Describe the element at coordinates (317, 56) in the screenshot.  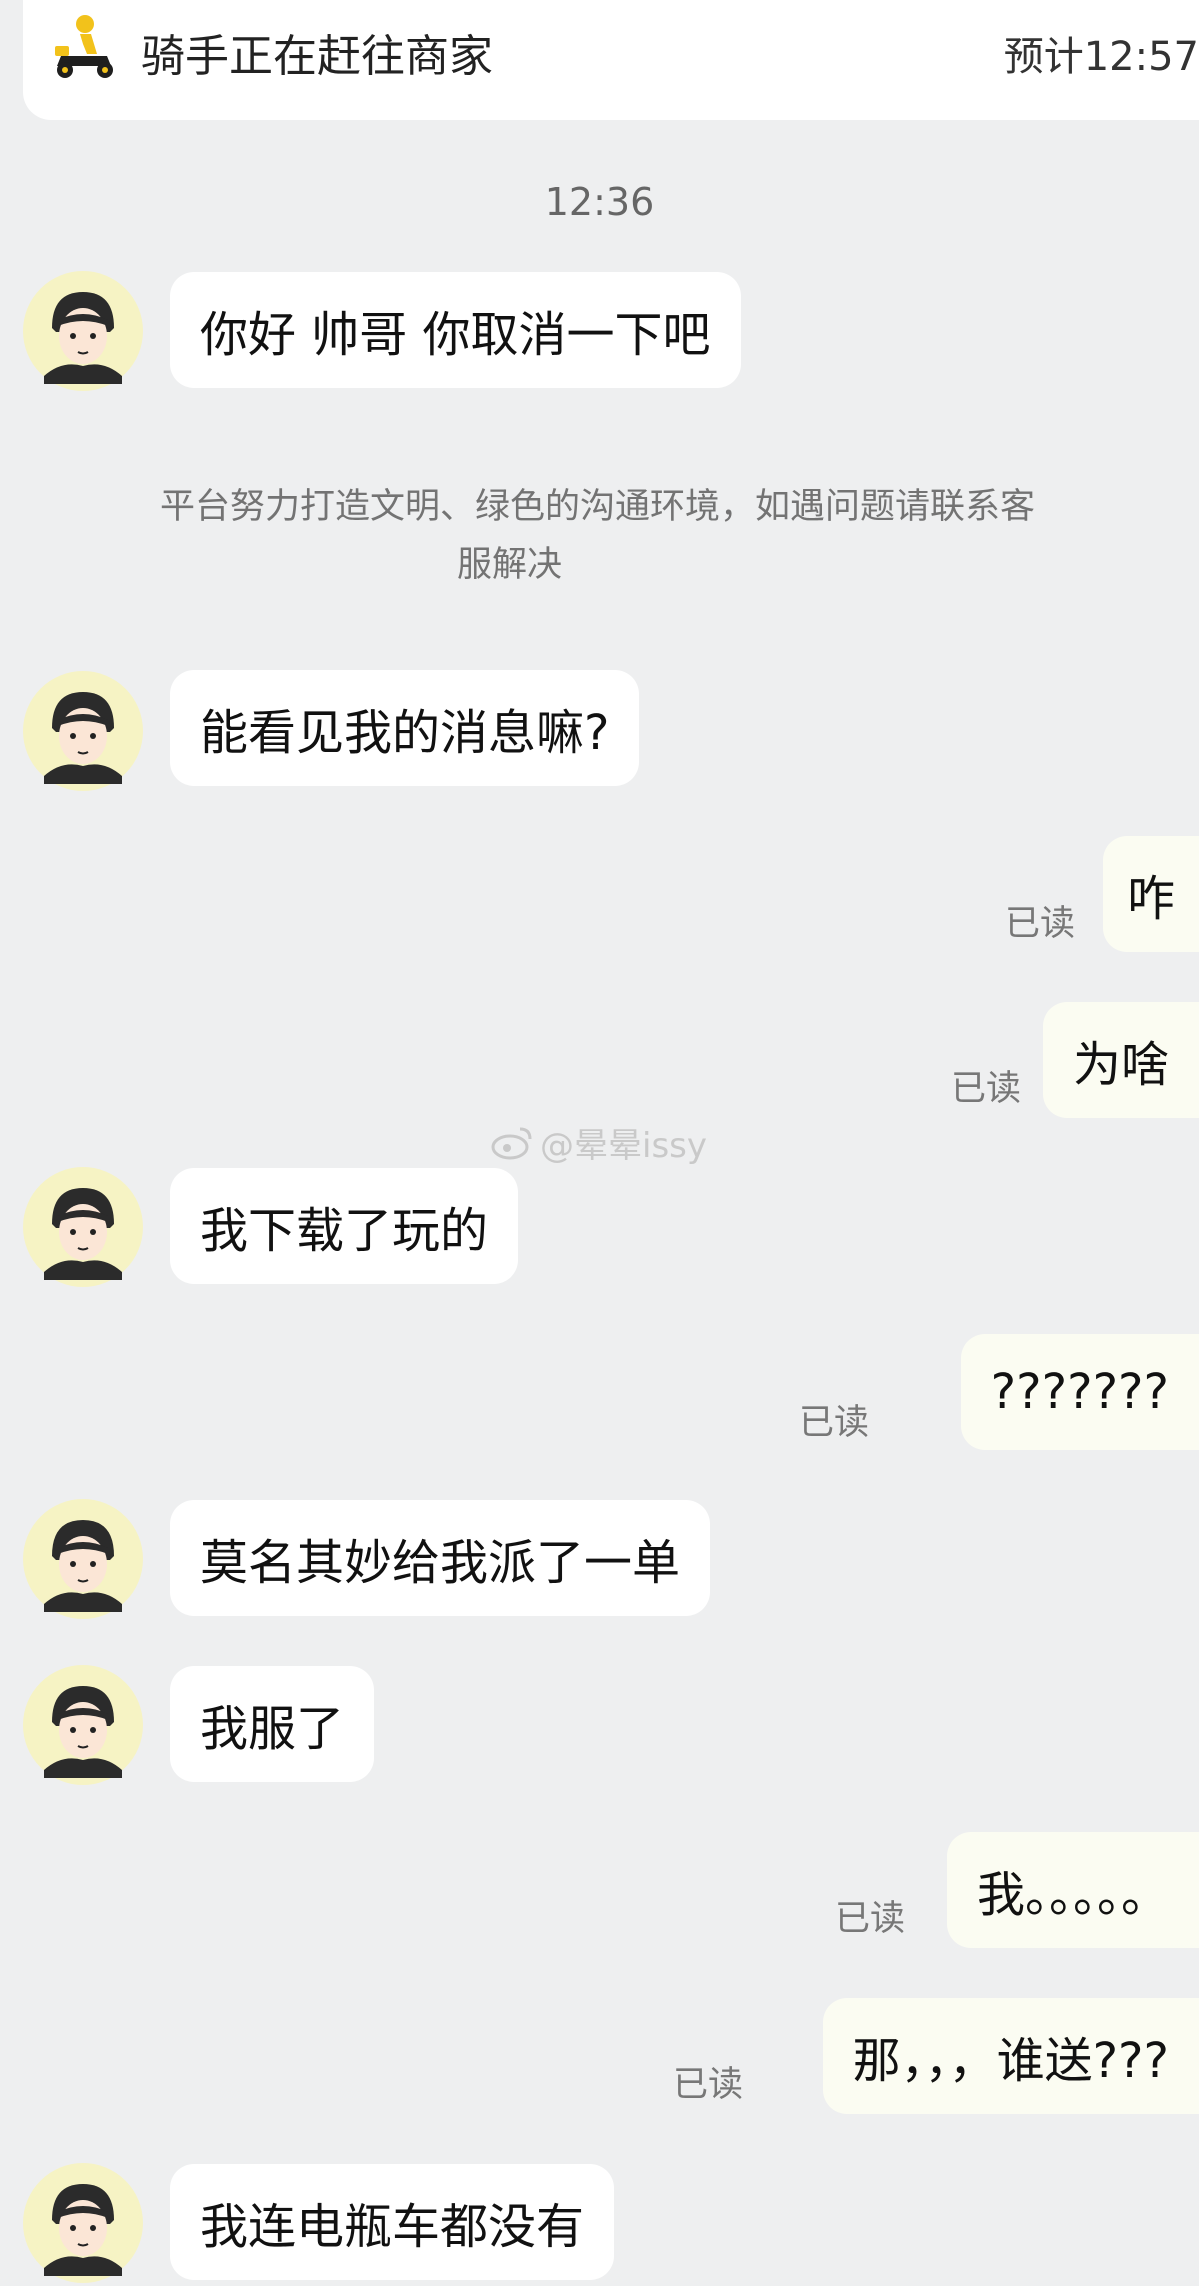
I see `rider-status-text: 骑手正在赶往商家` at that location.